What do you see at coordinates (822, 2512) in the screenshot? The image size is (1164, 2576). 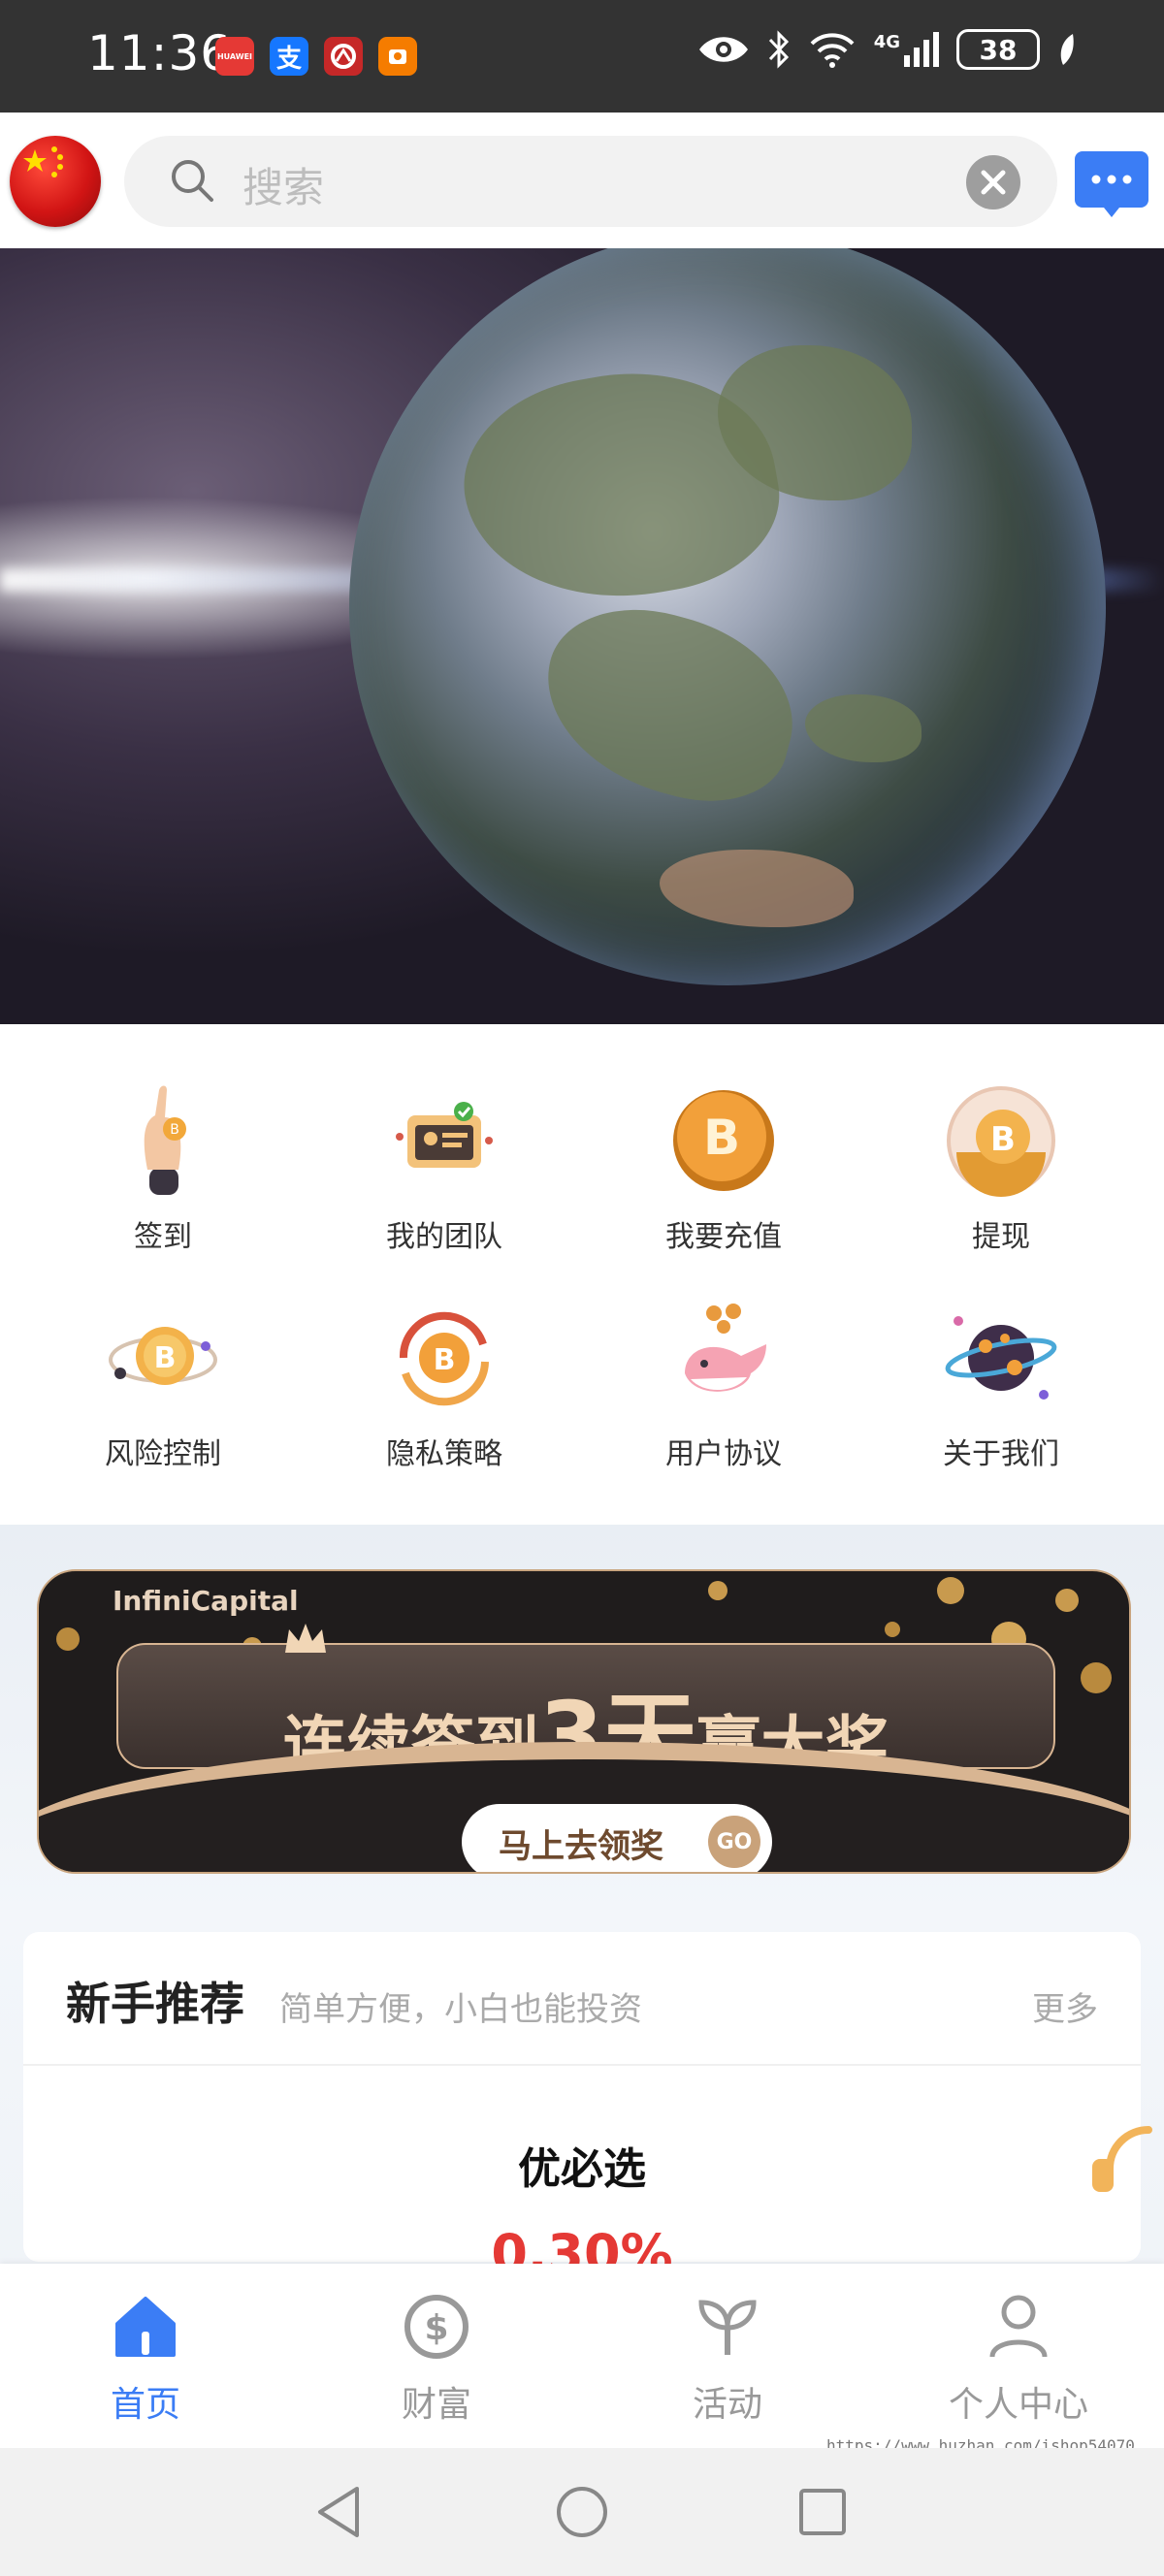 I see `recent-apps-icon` at bounding box center [822, 2512].